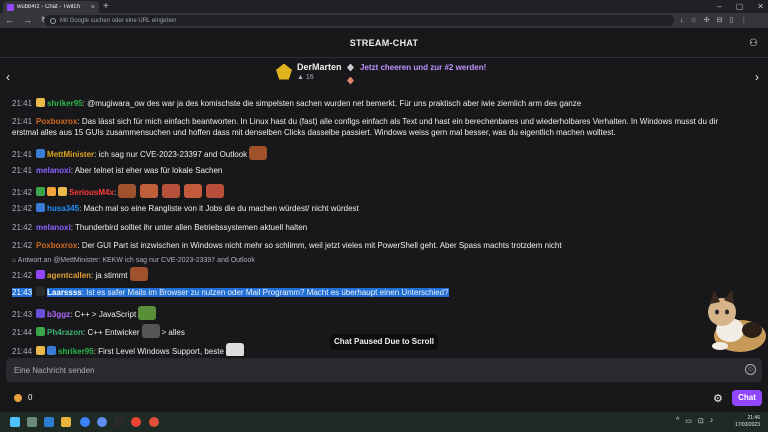  Describe the element at coordinates (720, 20) in the screenshot. I see `reading-list-icon: ⊟` at that location.